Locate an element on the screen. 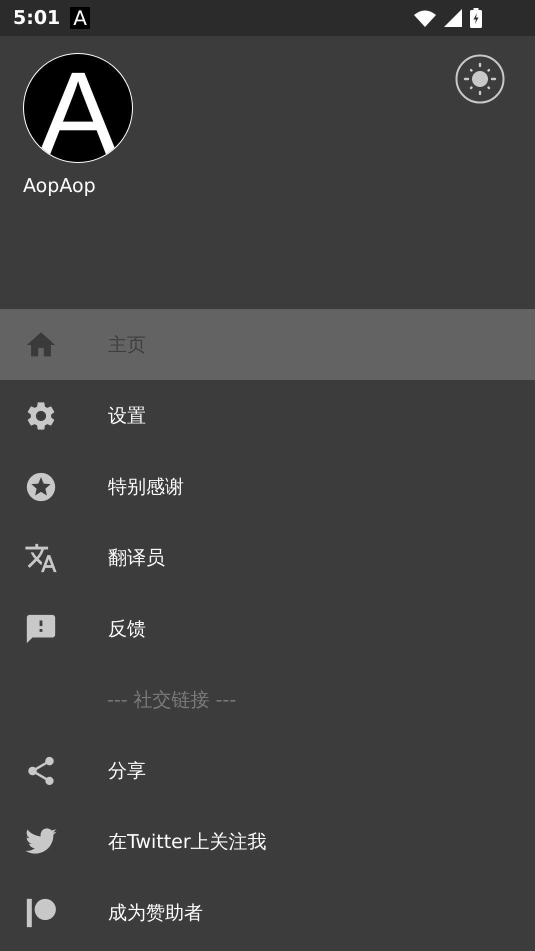 The image size is (535, 951). brightness-icon is located at coordinates (480, 79).